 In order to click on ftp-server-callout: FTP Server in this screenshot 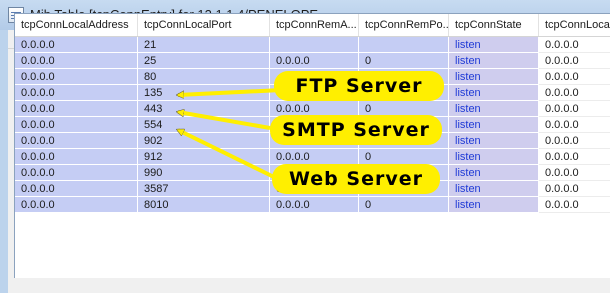, I will do `click(359, 86)`.